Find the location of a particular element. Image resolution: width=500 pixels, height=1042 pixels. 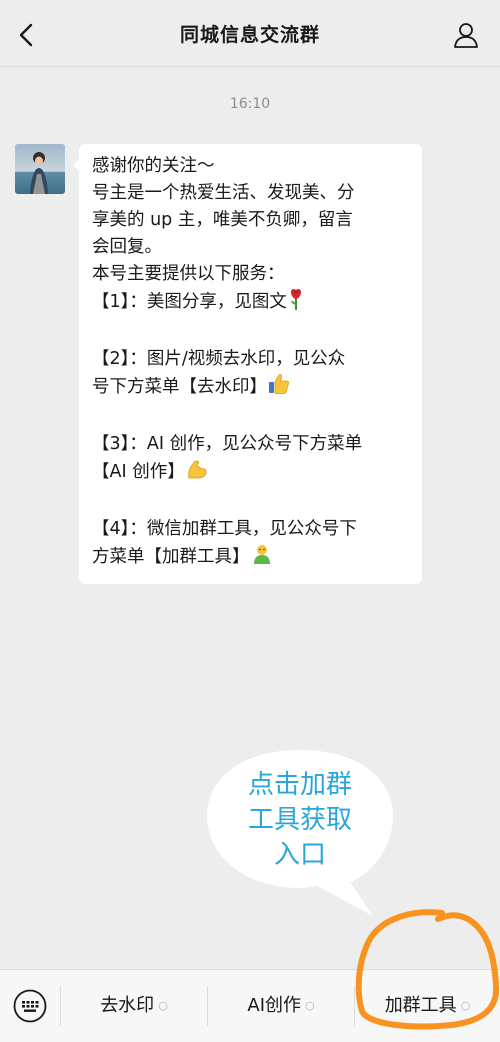

top-navigation-bar: 同城信息交流群 is located at coordinates (250, 33).